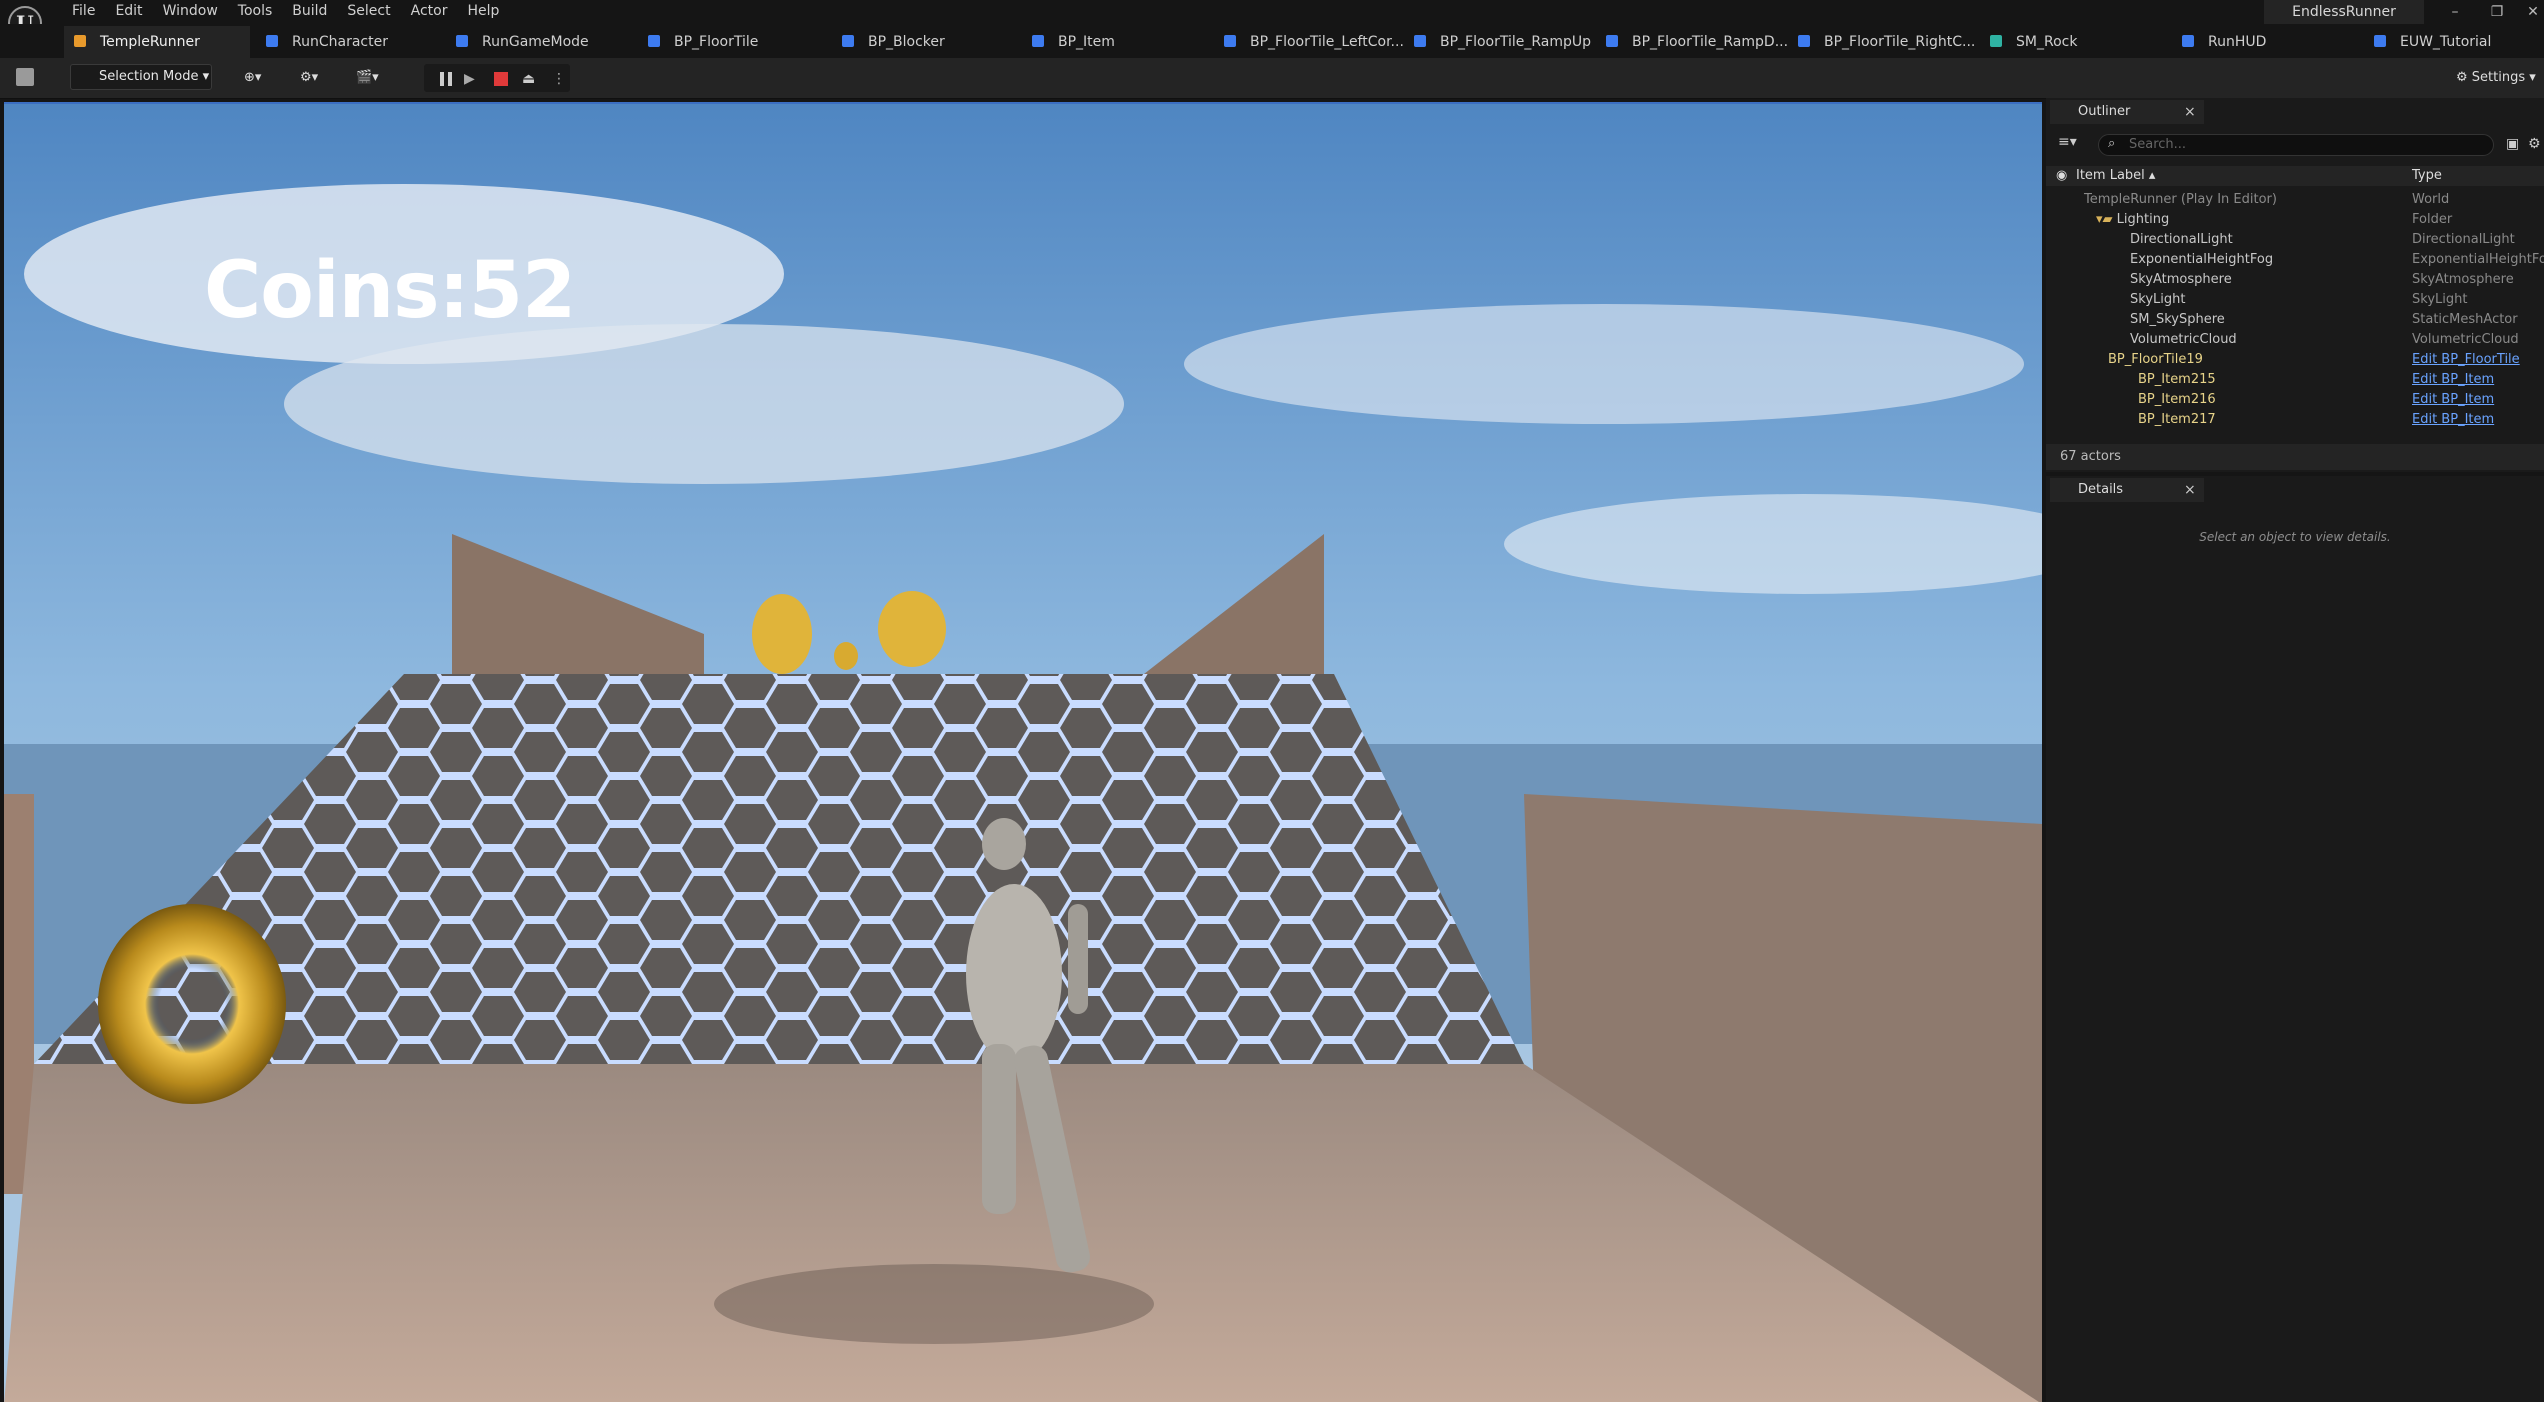 The width and height of the screenshot is (2544, 1402). What do you see at coordinates (560, 79) in the screenshot?
I see `more-options-icon: ⋮` at bounding box center [560, 79].